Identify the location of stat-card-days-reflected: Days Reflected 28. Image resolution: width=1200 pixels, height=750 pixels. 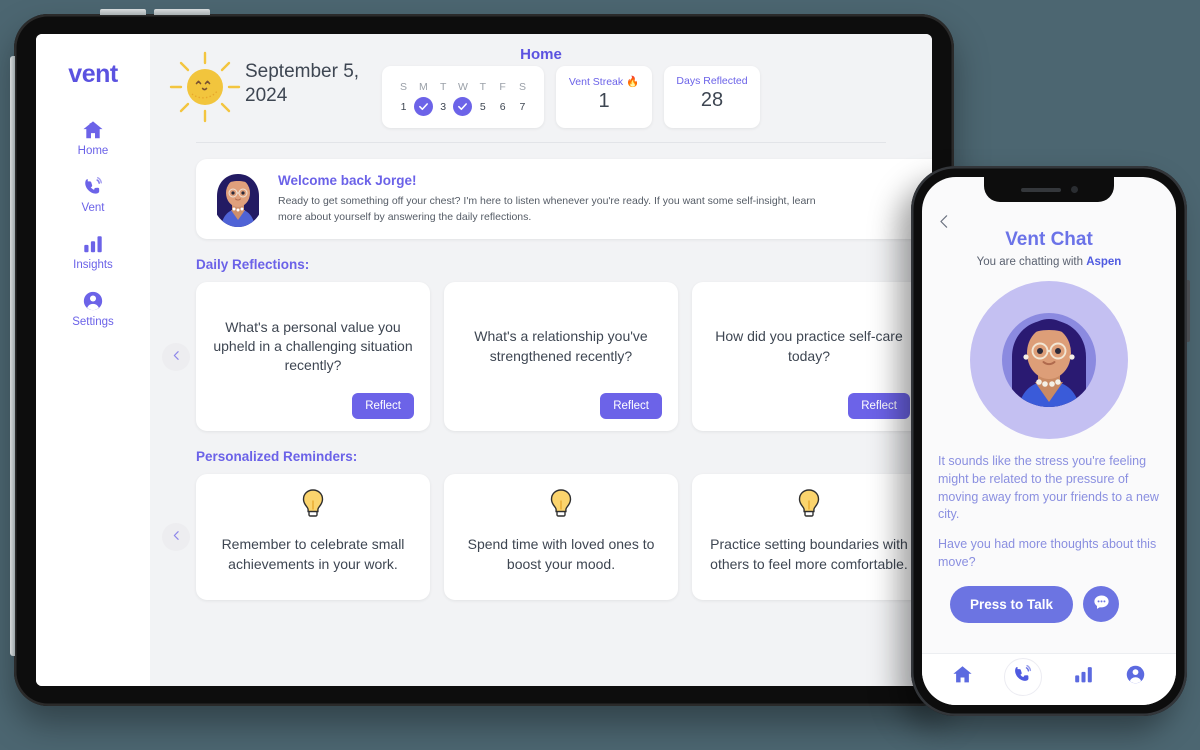
(712, 97).